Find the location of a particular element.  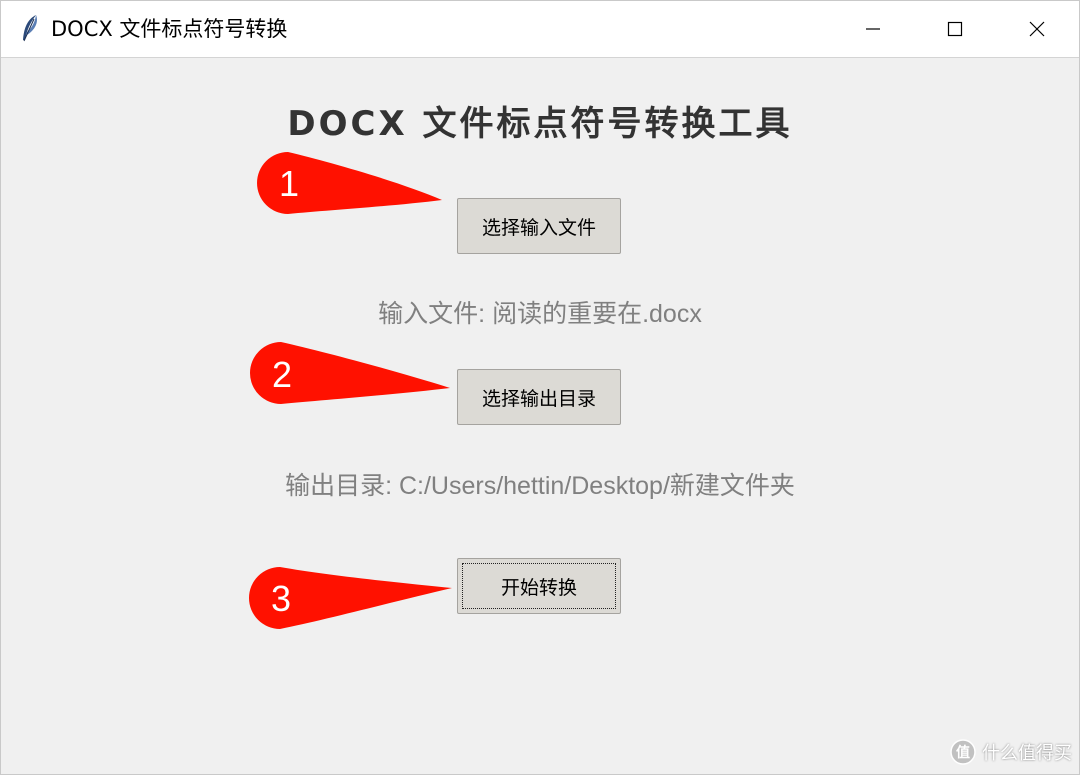

minimize-button is located at coordinates (873, 29).